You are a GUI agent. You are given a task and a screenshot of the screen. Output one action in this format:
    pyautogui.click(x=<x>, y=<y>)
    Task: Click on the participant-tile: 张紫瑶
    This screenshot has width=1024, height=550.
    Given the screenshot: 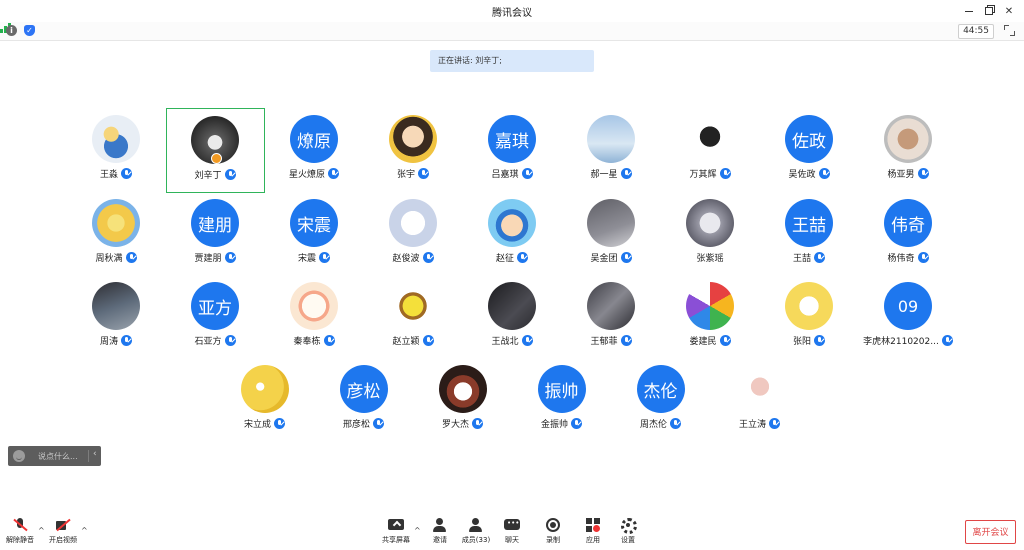 What is the action you would take?
    pyautogui.click(x=710, y=234)
    